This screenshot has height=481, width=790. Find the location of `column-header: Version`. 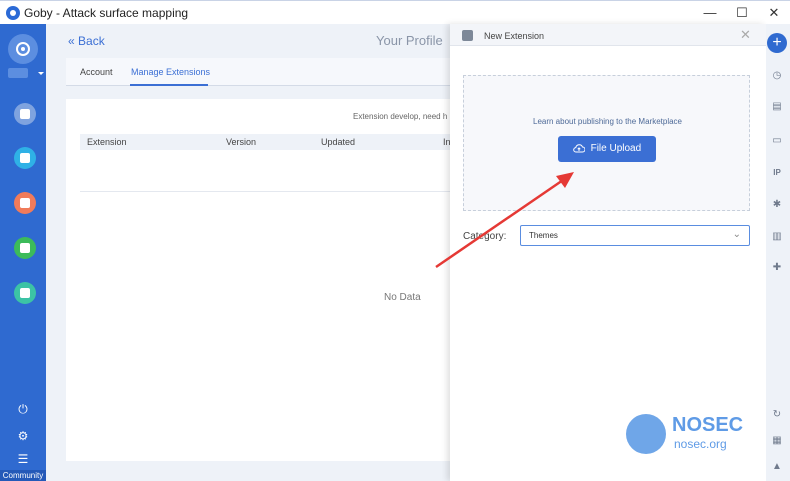

column-header: Version is located at coordinates (241, 142).